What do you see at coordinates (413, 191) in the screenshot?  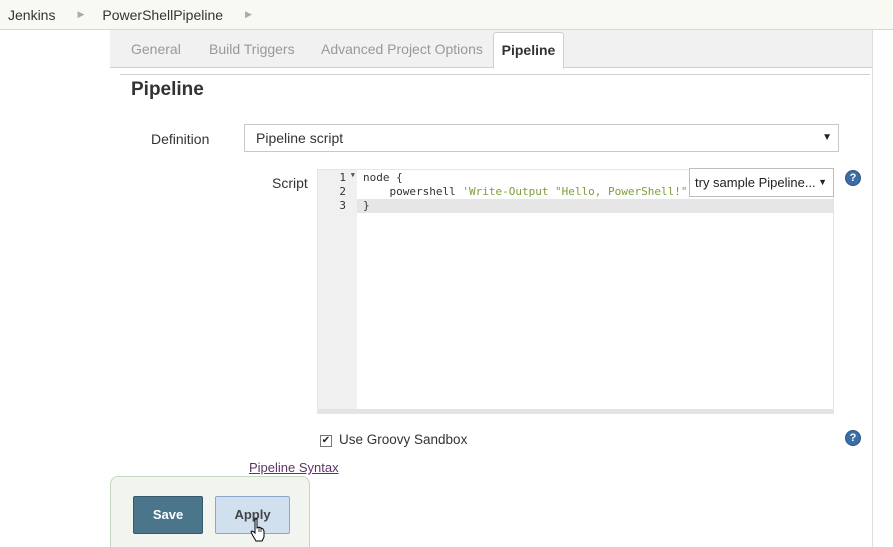 I see `code-token: powershell` at bounding box center [413, 191].